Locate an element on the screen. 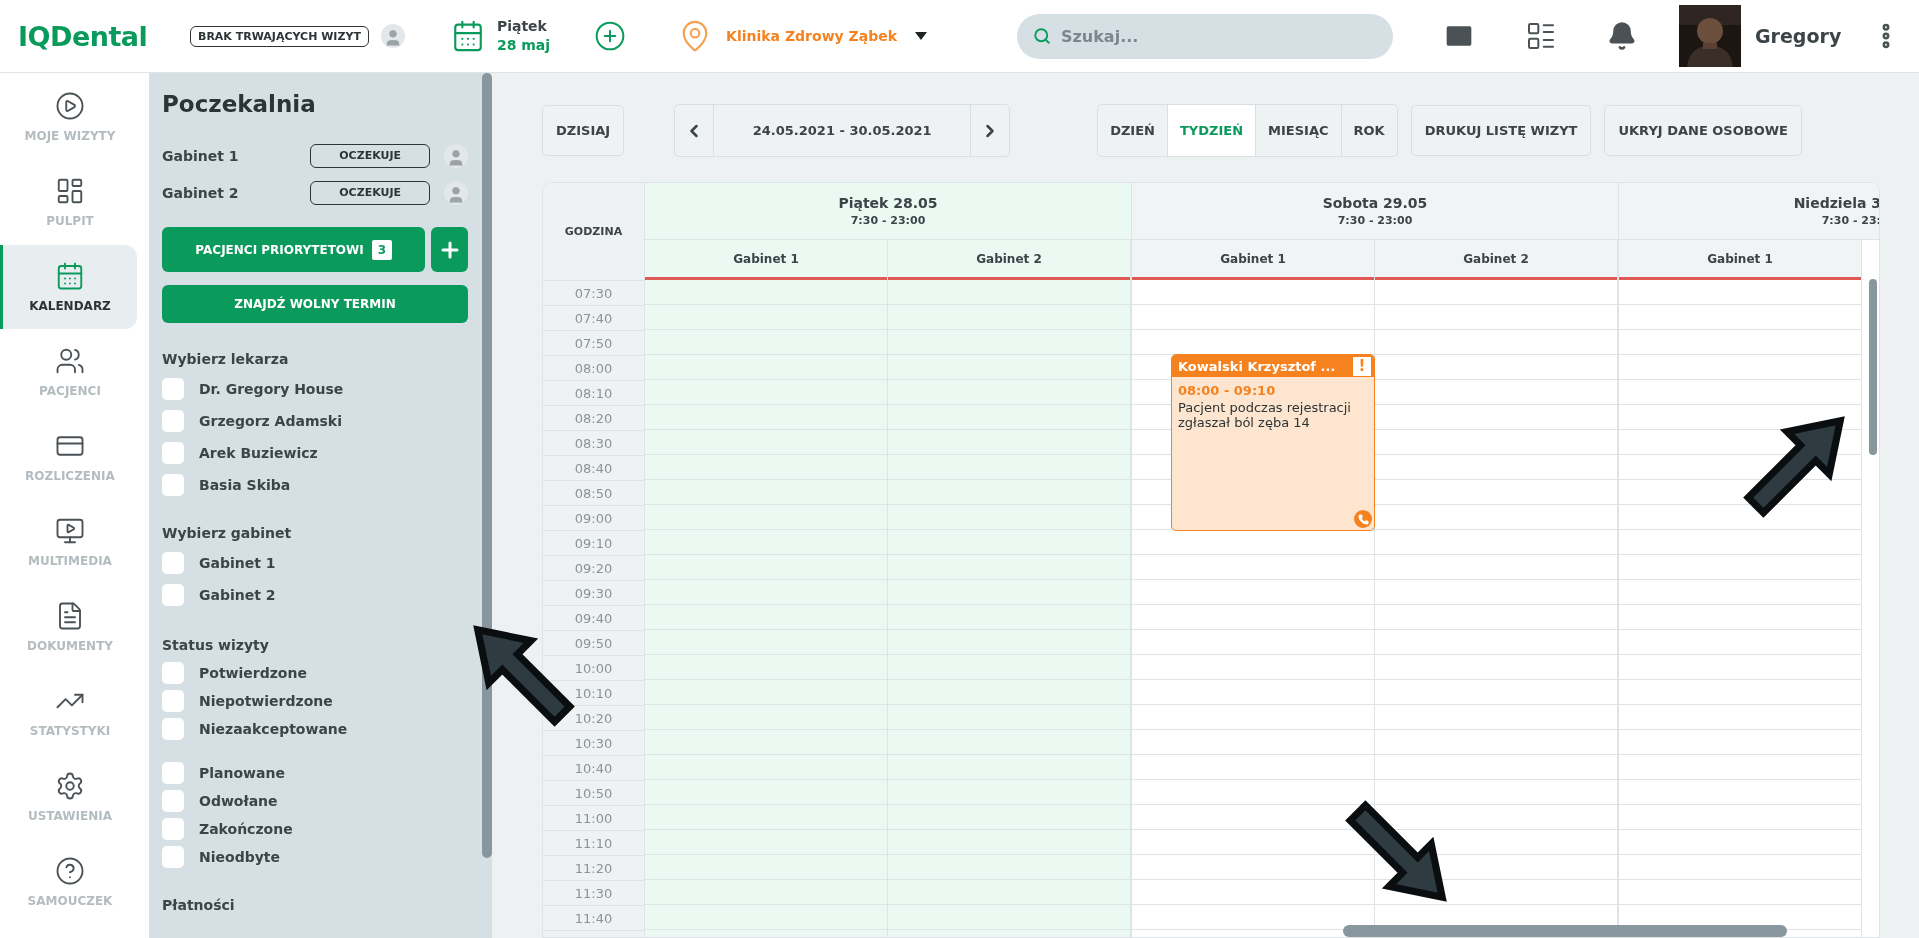 The height and width of the screenshot is (938, 1919). nav-item: SAMOUCZEK is located at coordinates (68, 882).